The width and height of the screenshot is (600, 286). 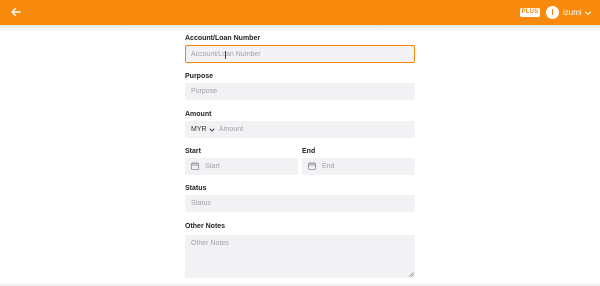 I want to click on back-button, so click(x=16, y=12).